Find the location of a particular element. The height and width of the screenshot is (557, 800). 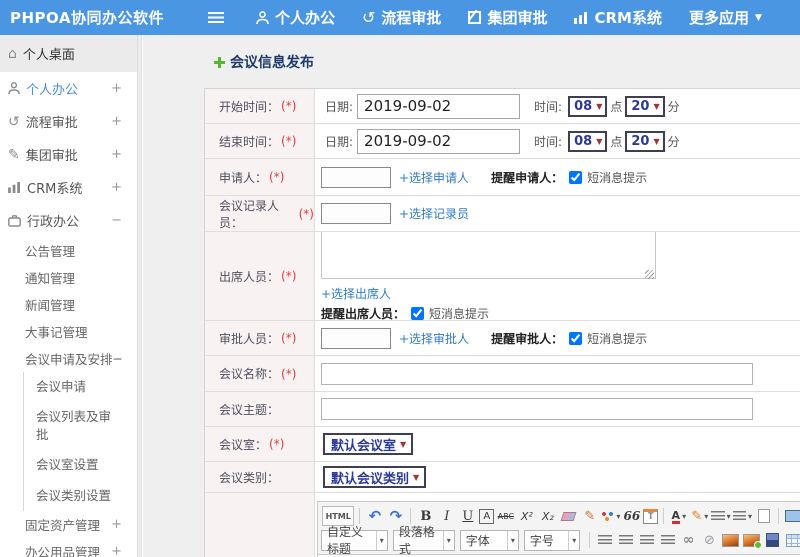

sidebar-item-announcement-mgmt: 公告管理 is located at coordinates (68, 250).